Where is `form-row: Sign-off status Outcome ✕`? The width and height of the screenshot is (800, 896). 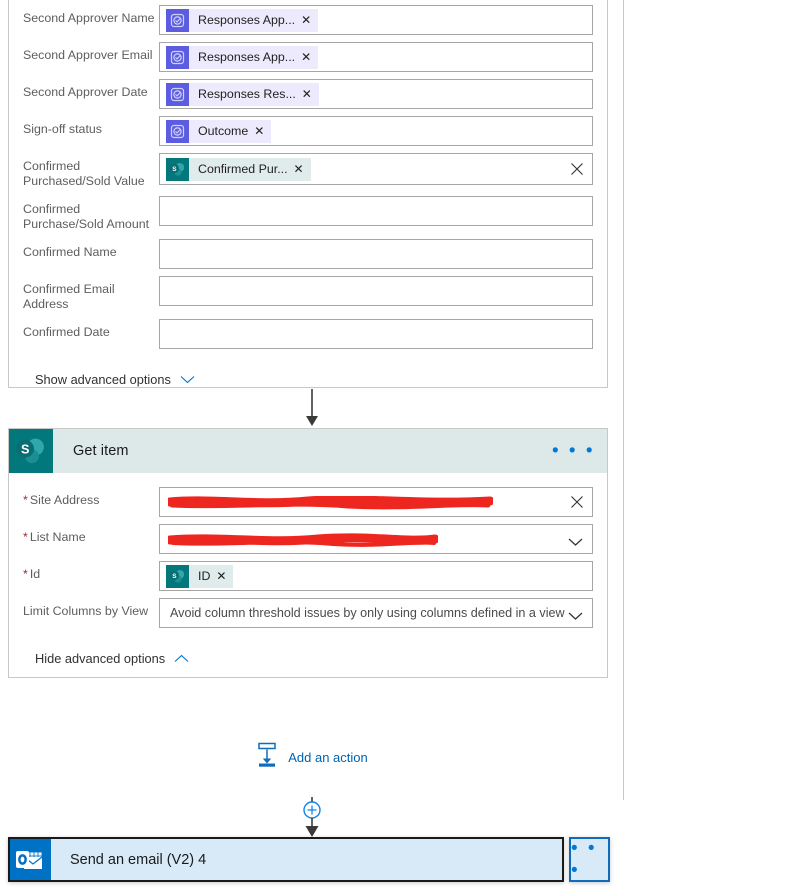 form-row: Sign-off status Outcome ✕ is located at coordinates (308, 131).